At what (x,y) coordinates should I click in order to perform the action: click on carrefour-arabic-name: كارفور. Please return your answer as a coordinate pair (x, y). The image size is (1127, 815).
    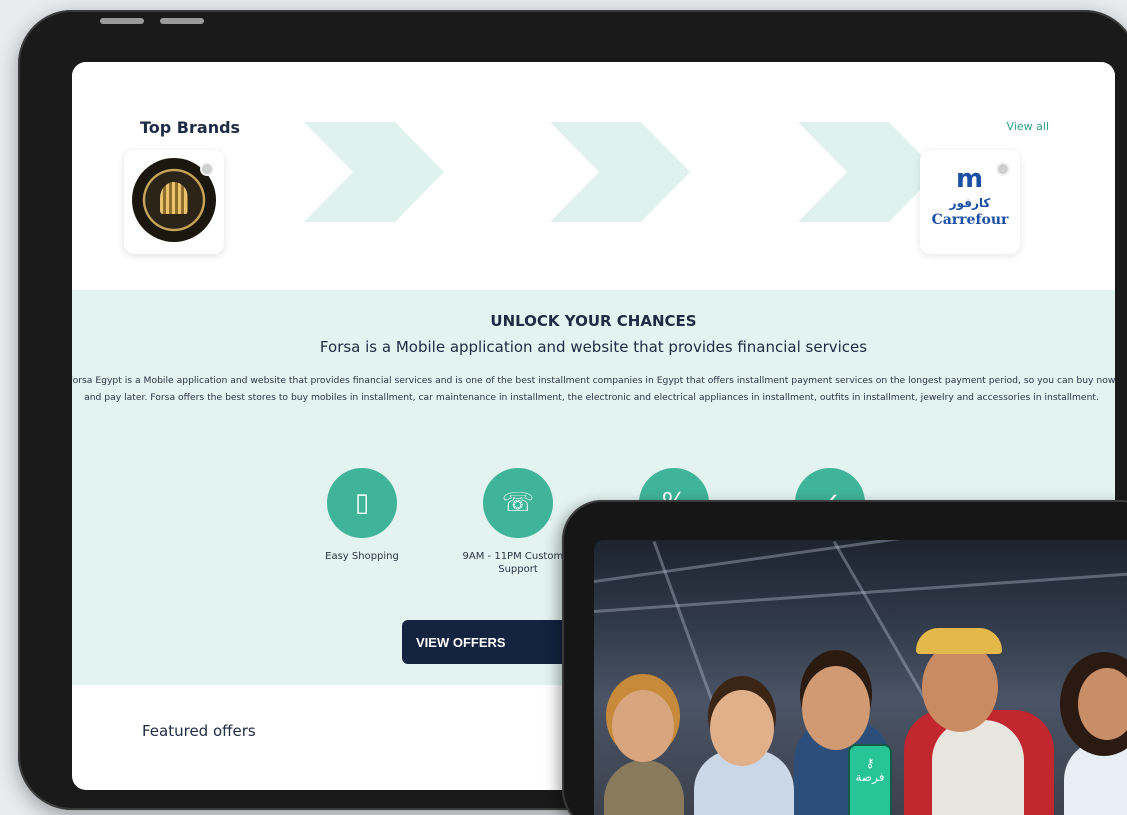
    Looking at the image, I should click on (970, 203).